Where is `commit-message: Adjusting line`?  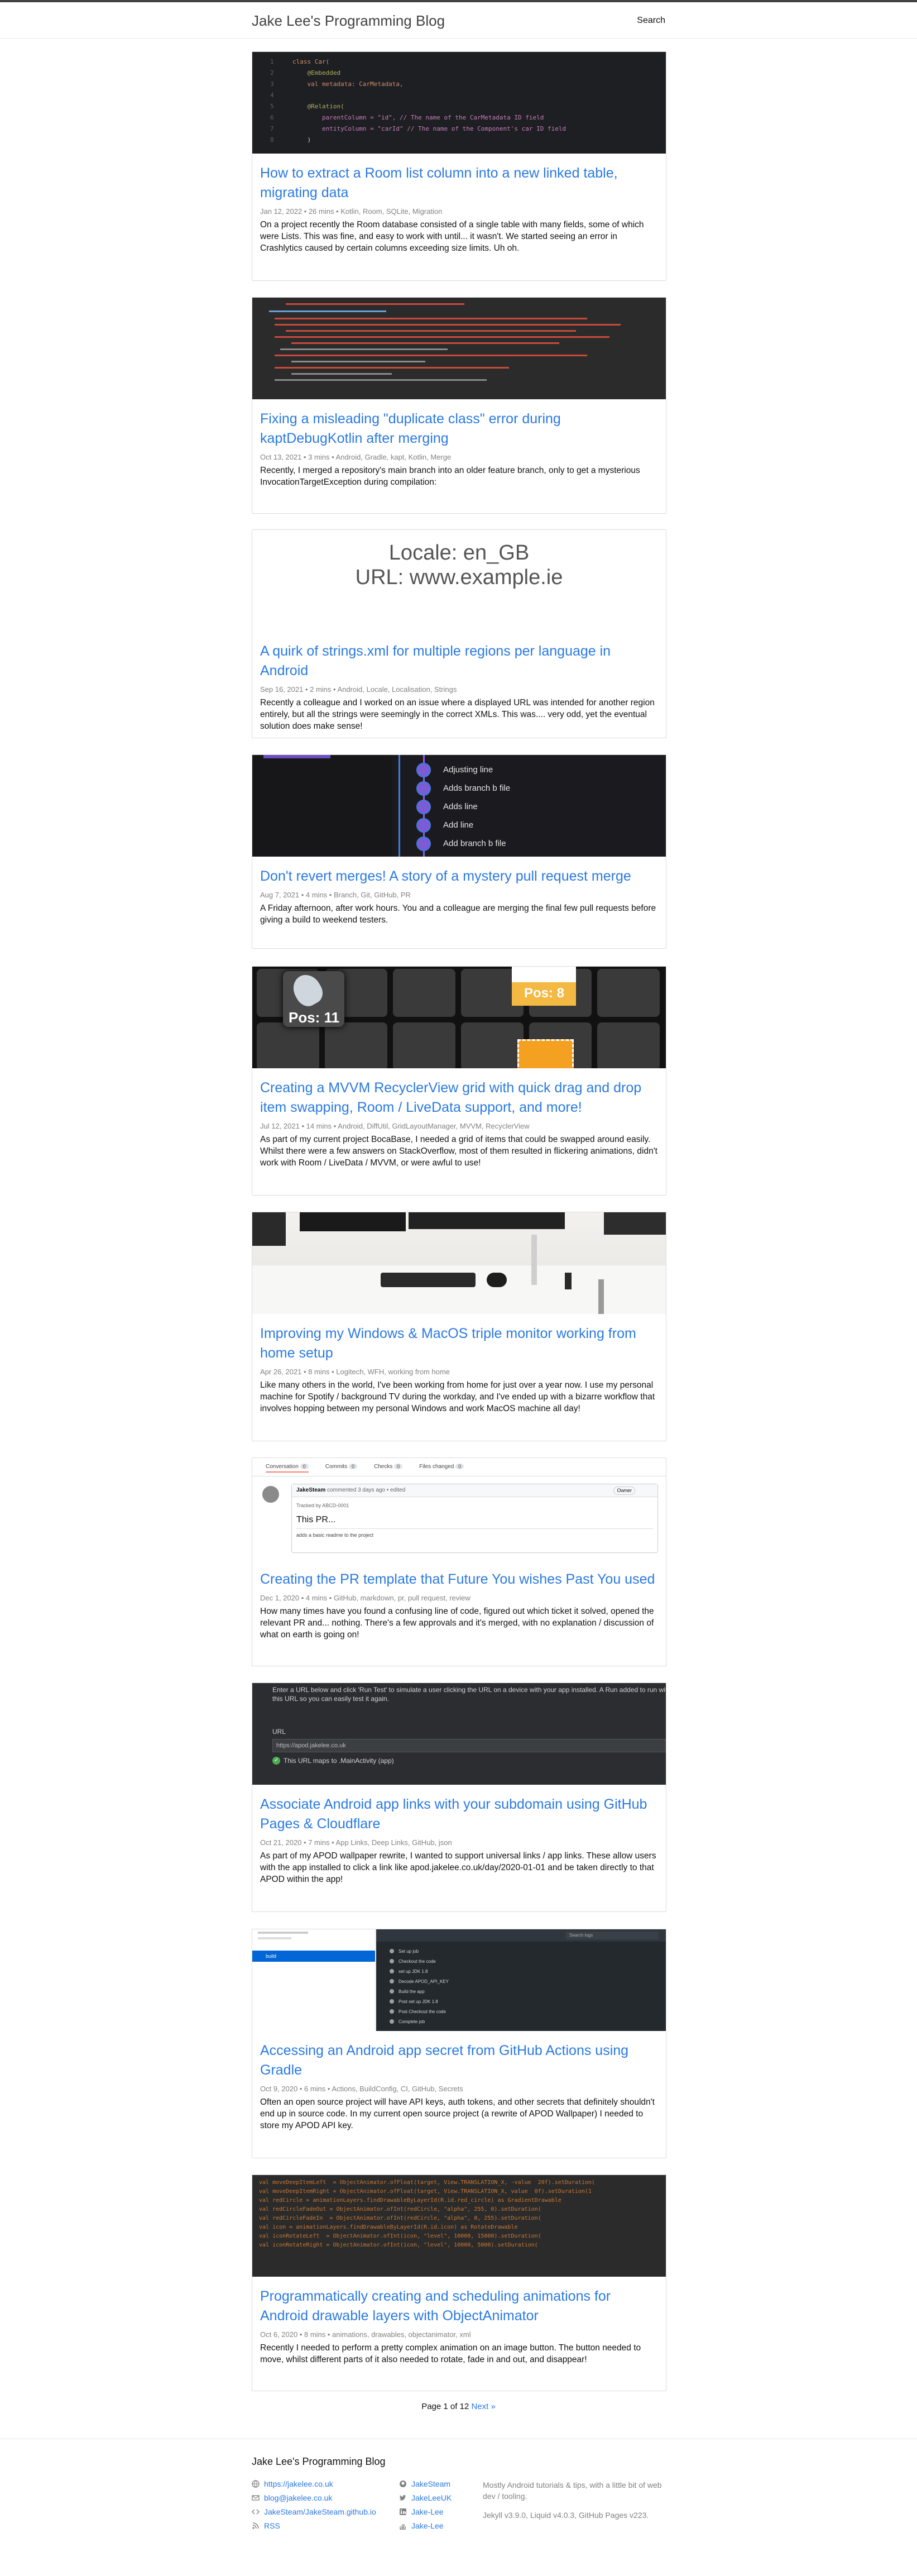
commit-message: Adjusting line is located at coordinates (468, 770).